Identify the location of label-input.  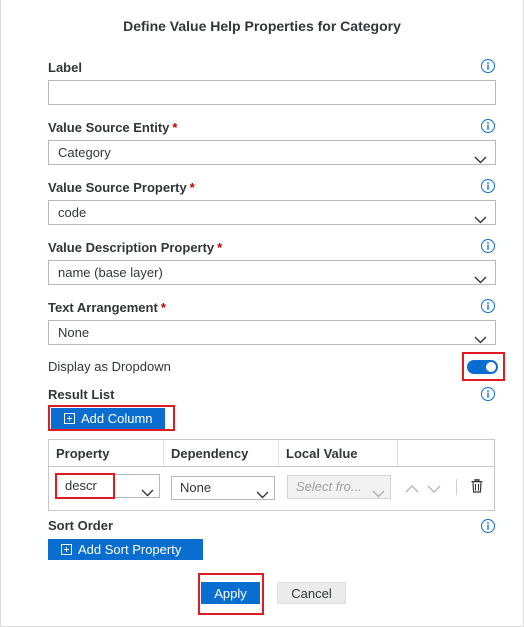
(272, 92).